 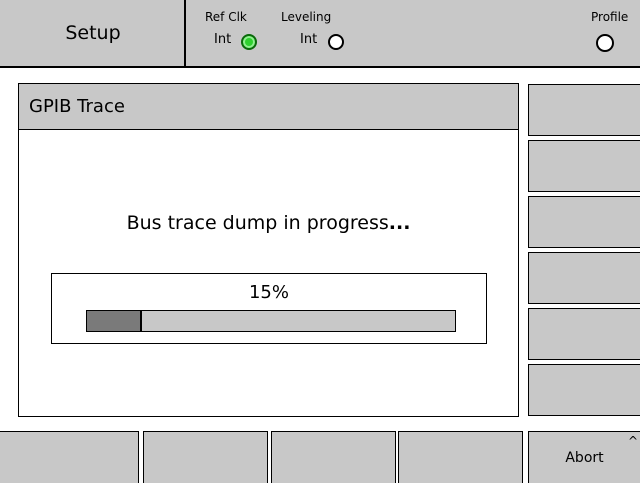 What do you see at coordinates (605, 43) in the screenshot?
I see `profile-indicator-icon` at bounding box center [605, 43].